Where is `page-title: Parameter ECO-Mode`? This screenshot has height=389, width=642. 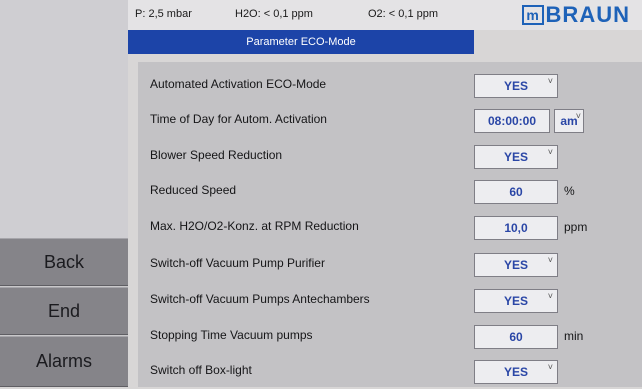
page-title: Parameter ECO-Mode is located at coordinates (301, 42).